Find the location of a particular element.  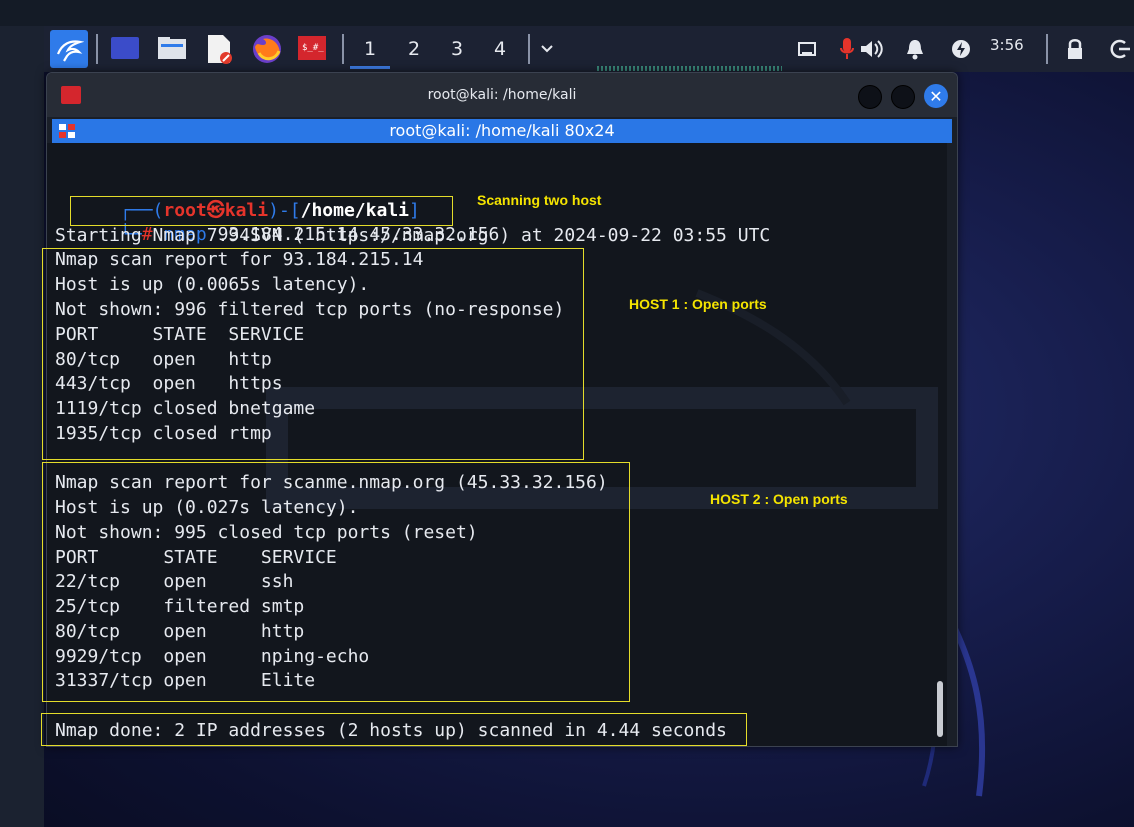

lock-icon is located at coordinates (1075, 49).